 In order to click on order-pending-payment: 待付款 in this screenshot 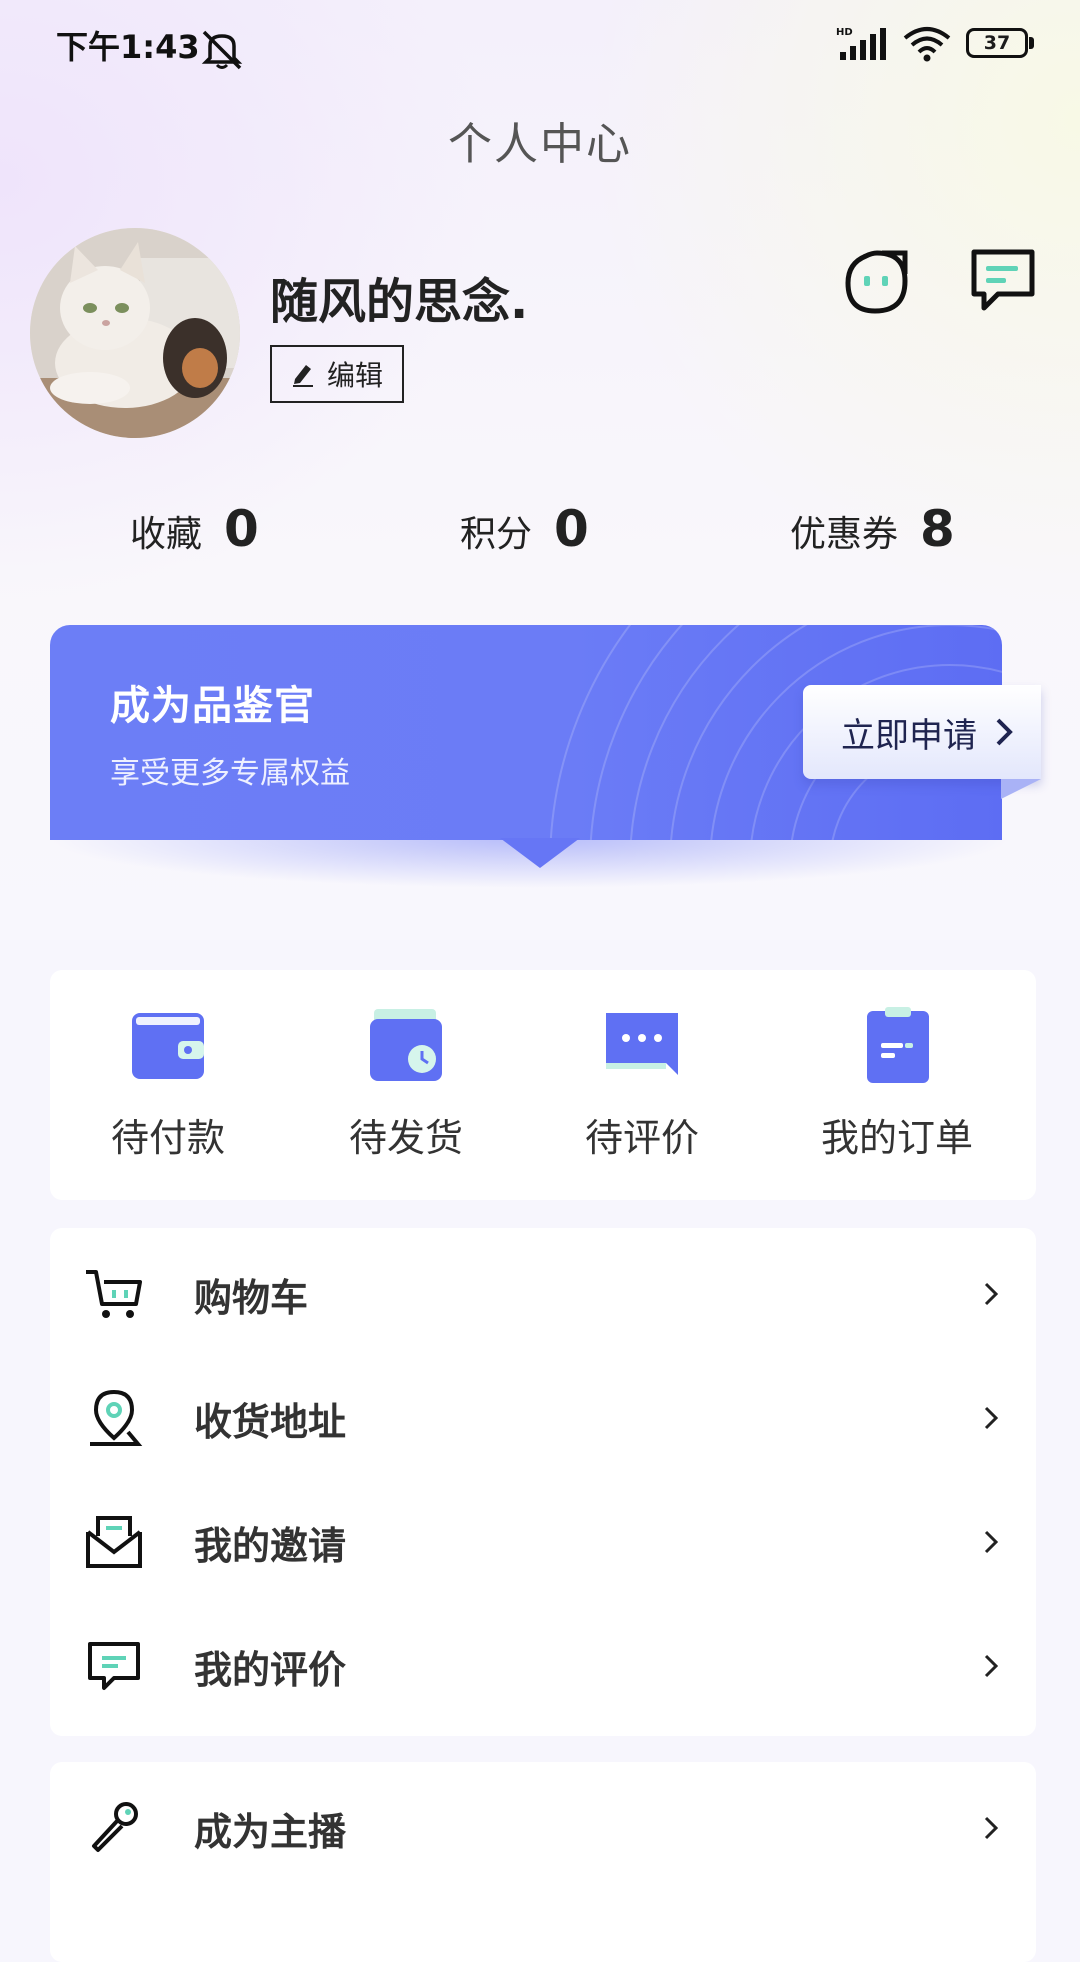, I will do `click(168, 1083)`.